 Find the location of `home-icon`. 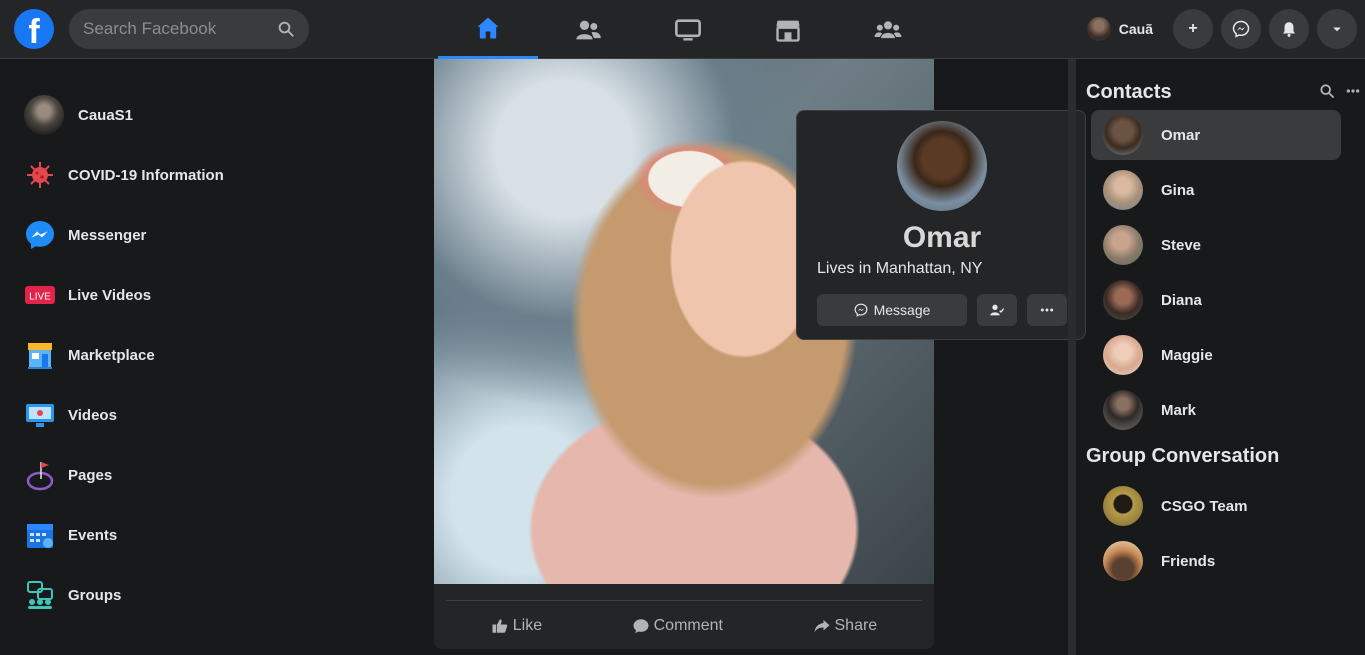

home-icon is located at coordinates (488, 28).